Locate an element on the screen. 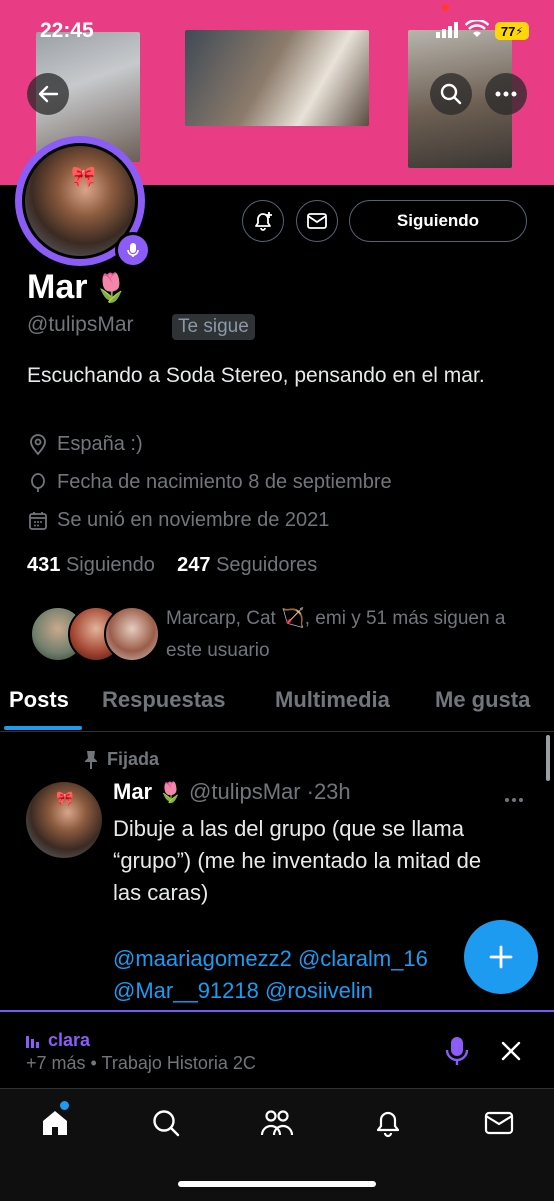 The image size is (554, 1201). mic-icon is located at coordinates (457, 1051).